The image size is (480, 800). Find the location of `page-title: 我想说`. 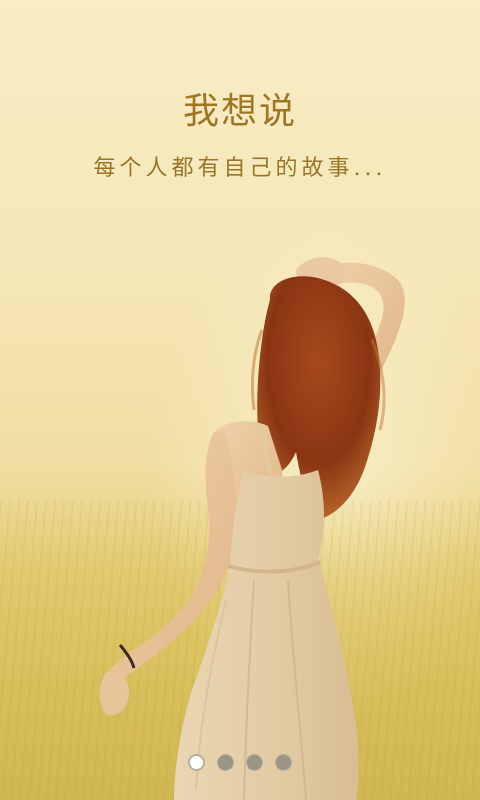

page-title: 我想说 is located at coordinates (239, 111).